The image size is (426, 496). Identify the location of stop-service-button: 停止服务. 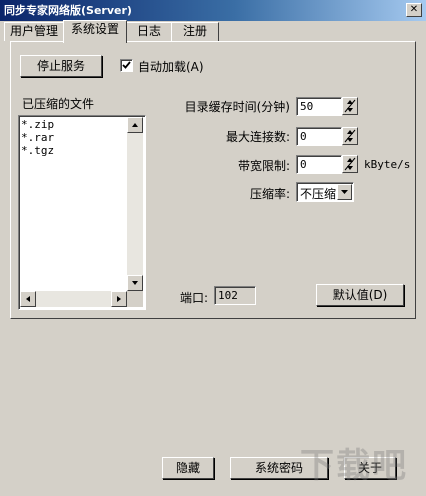
(61, 66).